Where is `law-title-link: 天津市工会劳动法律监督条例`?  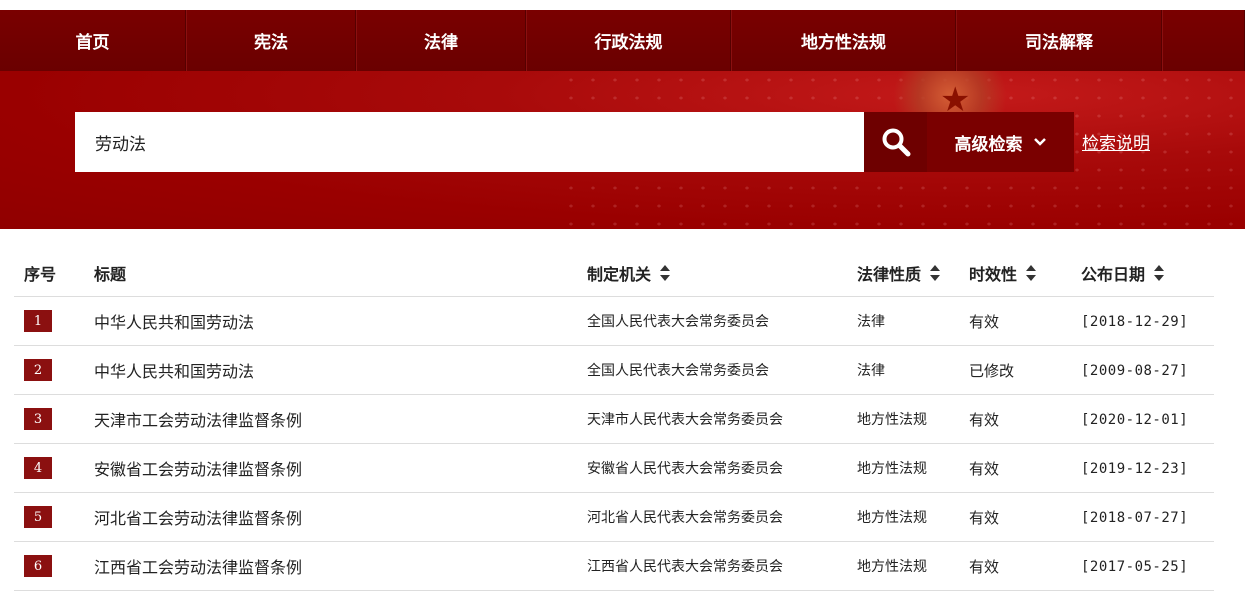 law-title-link: 天津市工会劳动法律监督条例 is located at coordinates (198, 420).